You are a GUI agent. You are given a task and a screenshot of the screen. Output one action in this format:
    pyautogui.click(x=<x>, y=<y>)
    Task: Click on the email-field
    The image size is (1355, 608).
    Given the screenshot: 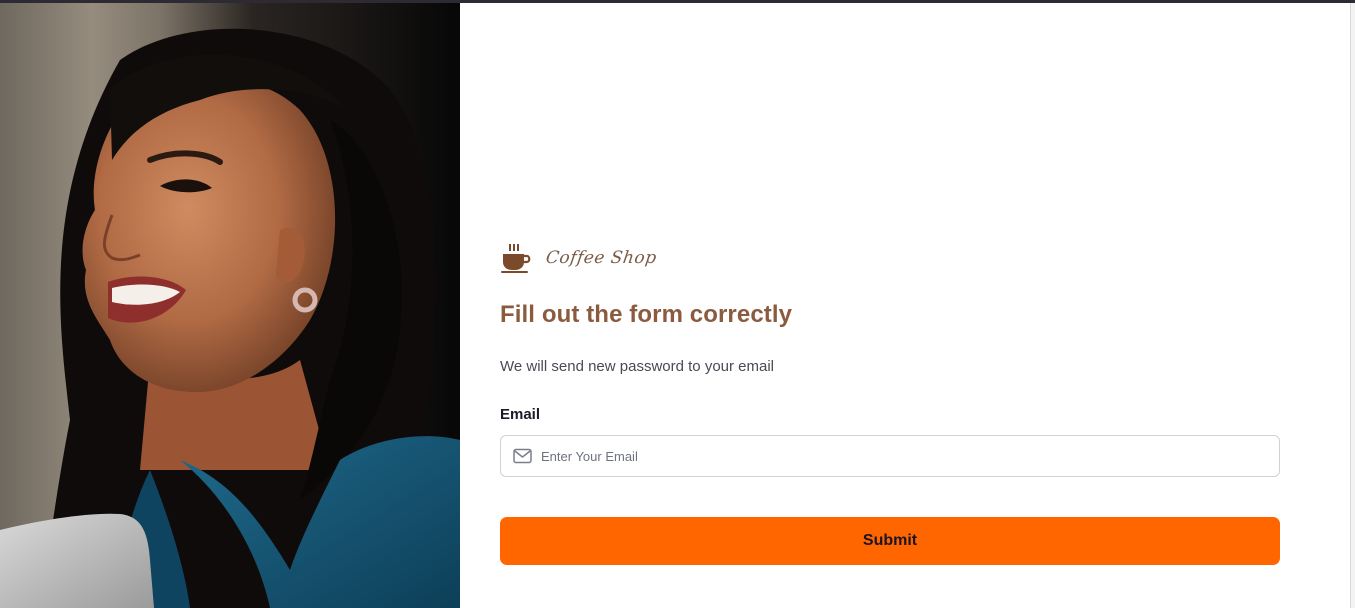 What is the action you would take?
    pyautogui.click(x=890, y=456)
    